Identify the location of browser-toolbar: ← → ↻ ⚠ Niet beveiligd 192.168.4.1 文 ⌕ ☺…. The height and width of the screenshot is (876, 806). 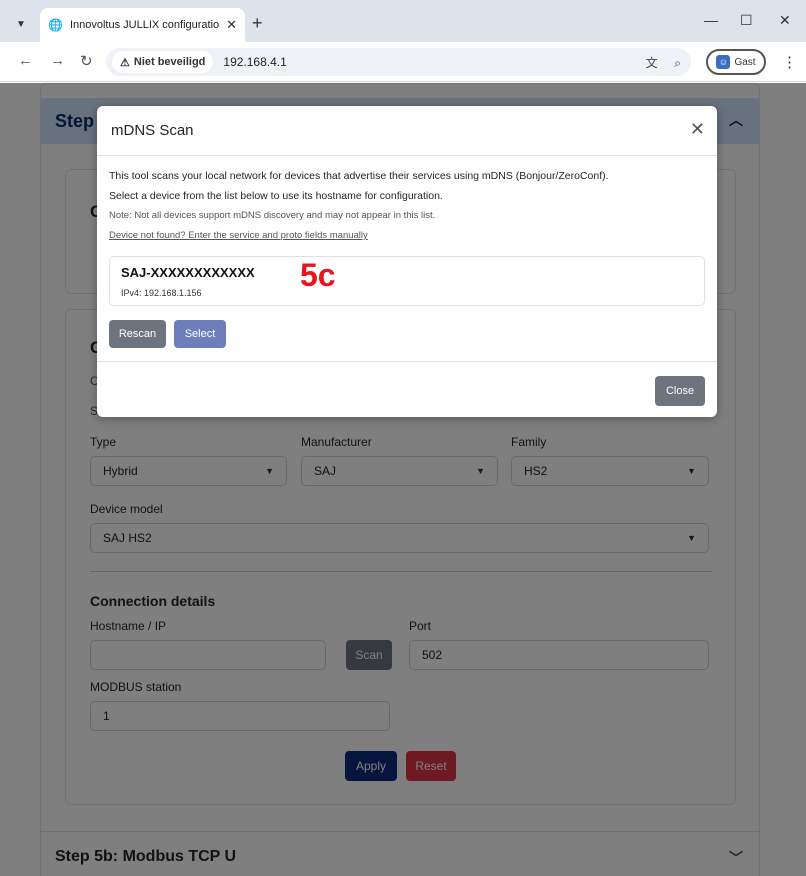
(403, 62).